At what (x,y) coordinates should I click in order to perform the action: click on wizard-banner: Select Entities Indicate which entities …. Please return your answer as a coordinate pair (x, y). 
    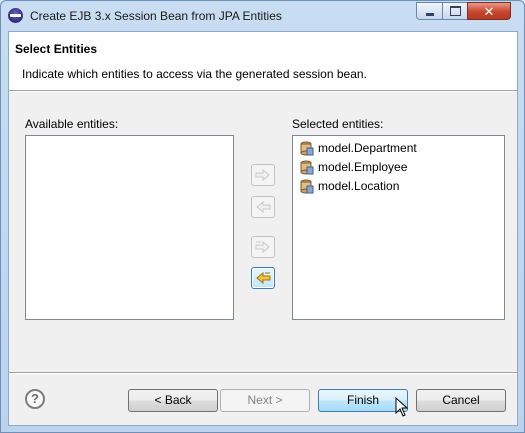
    Looking at the image, I should click on (263, 61).